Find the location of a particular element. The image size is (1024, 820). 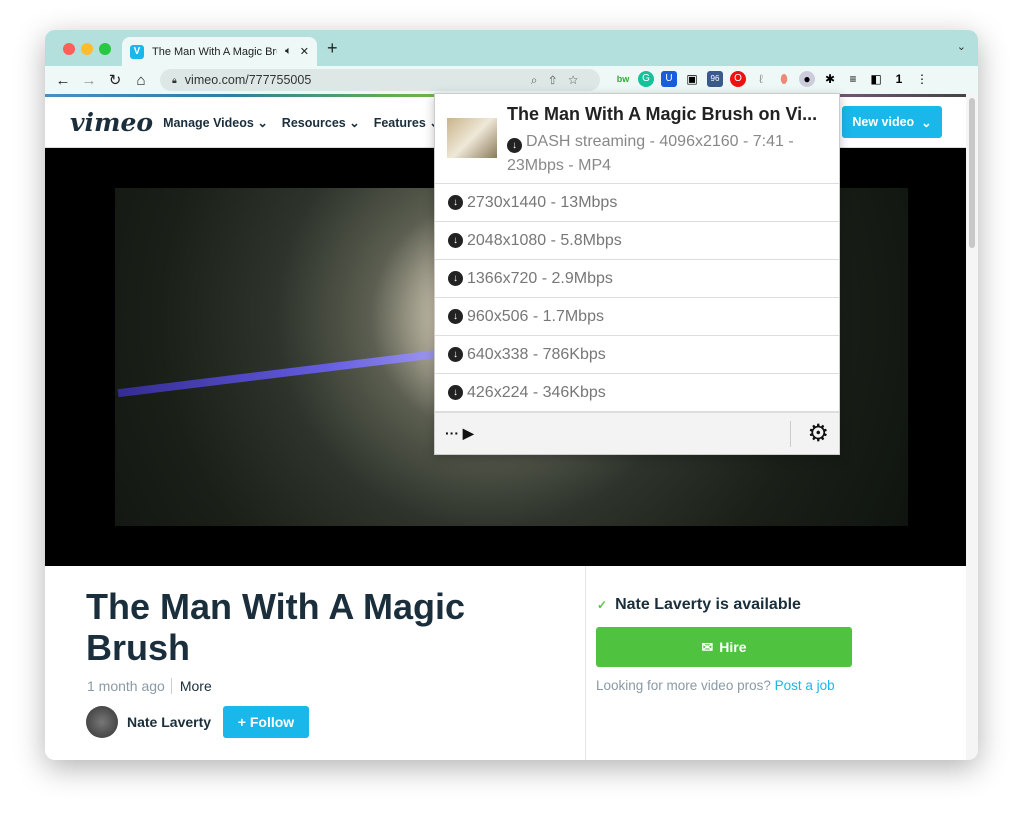

speaker-icon: 🔈︎ is located at coordinates (288, 51).